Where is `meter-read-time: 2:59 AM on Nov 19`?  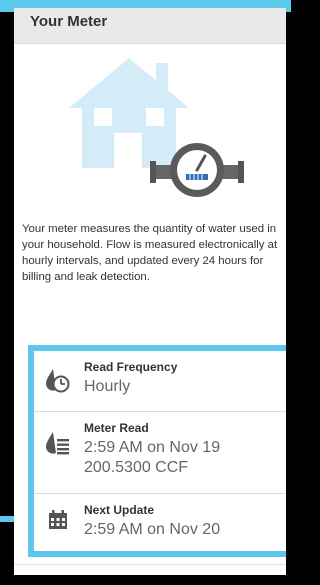
meter-read-time: 2:59 AM on Nov 19 is located at coordinates (152, 447).